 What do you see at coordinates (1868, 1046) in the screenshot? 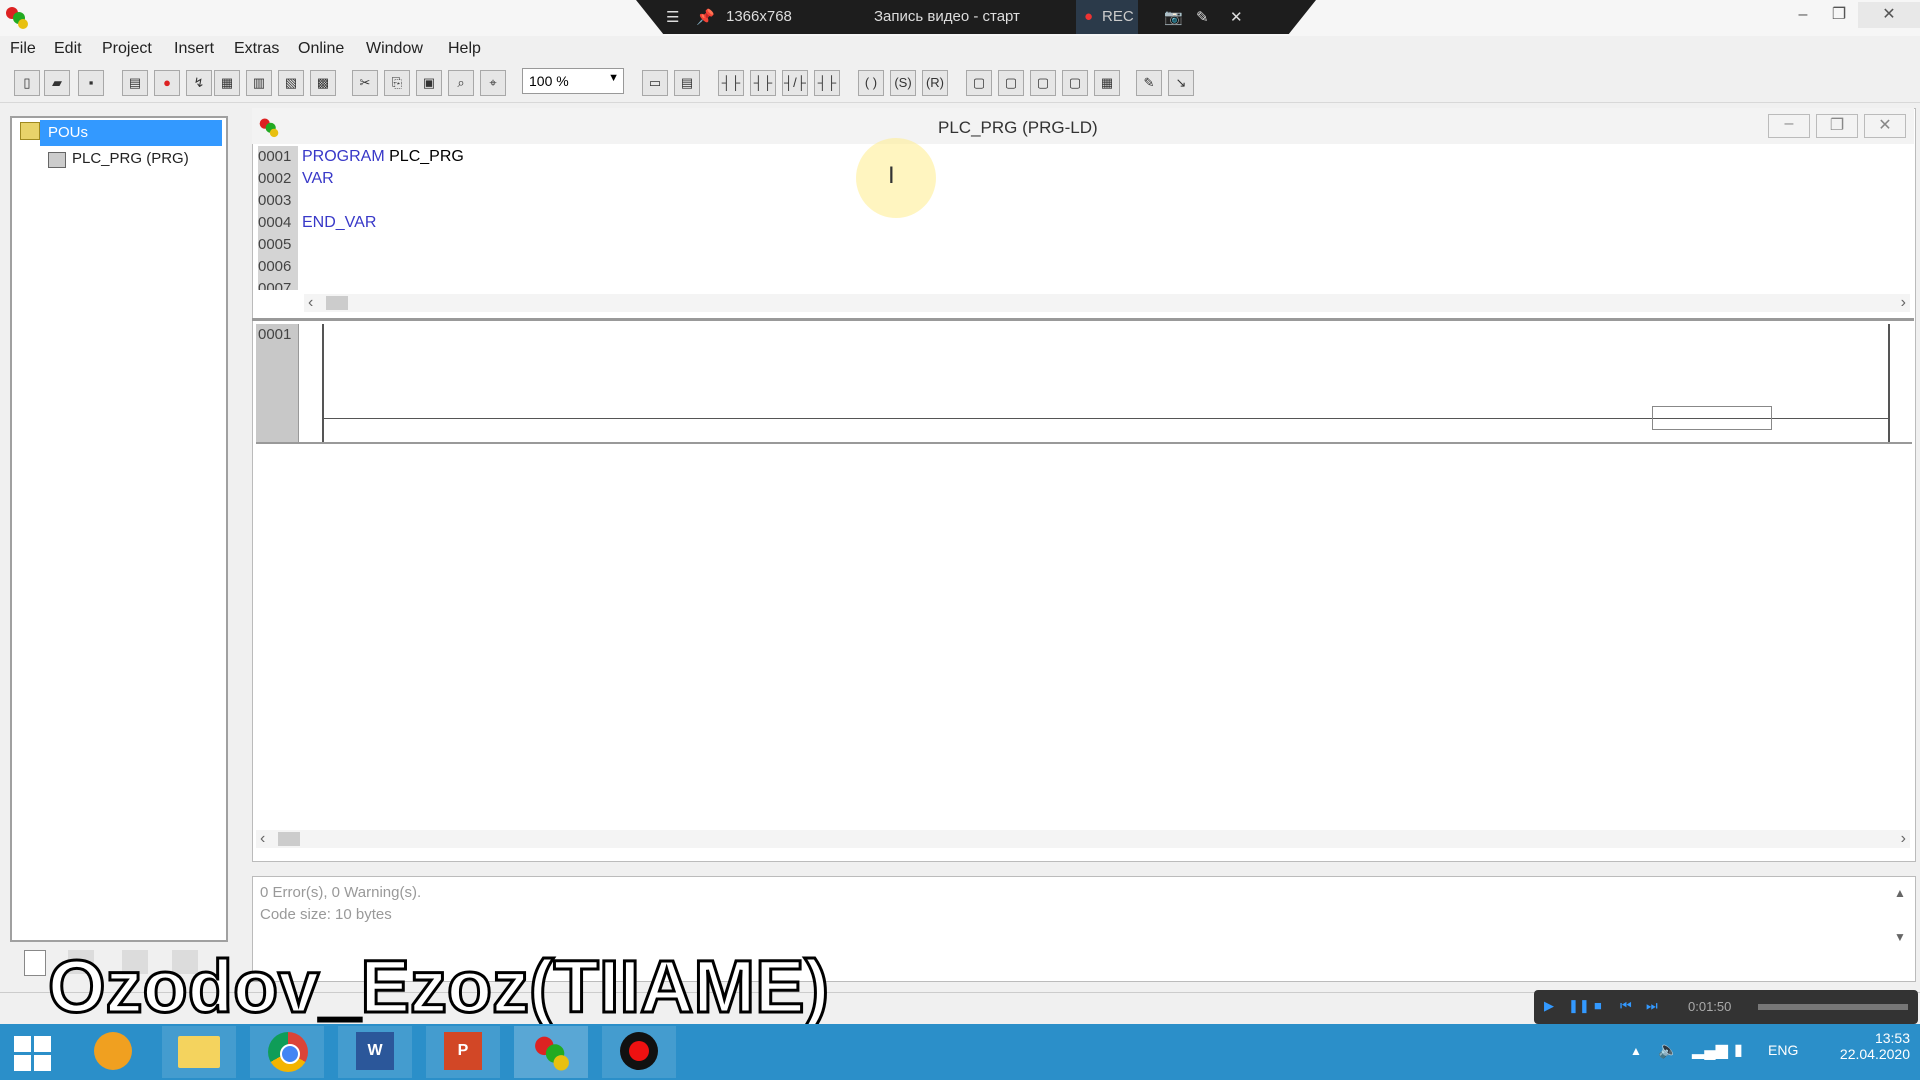
I see `clock: 13:53 22.04.2020` at bounding box center [1868, 1046].